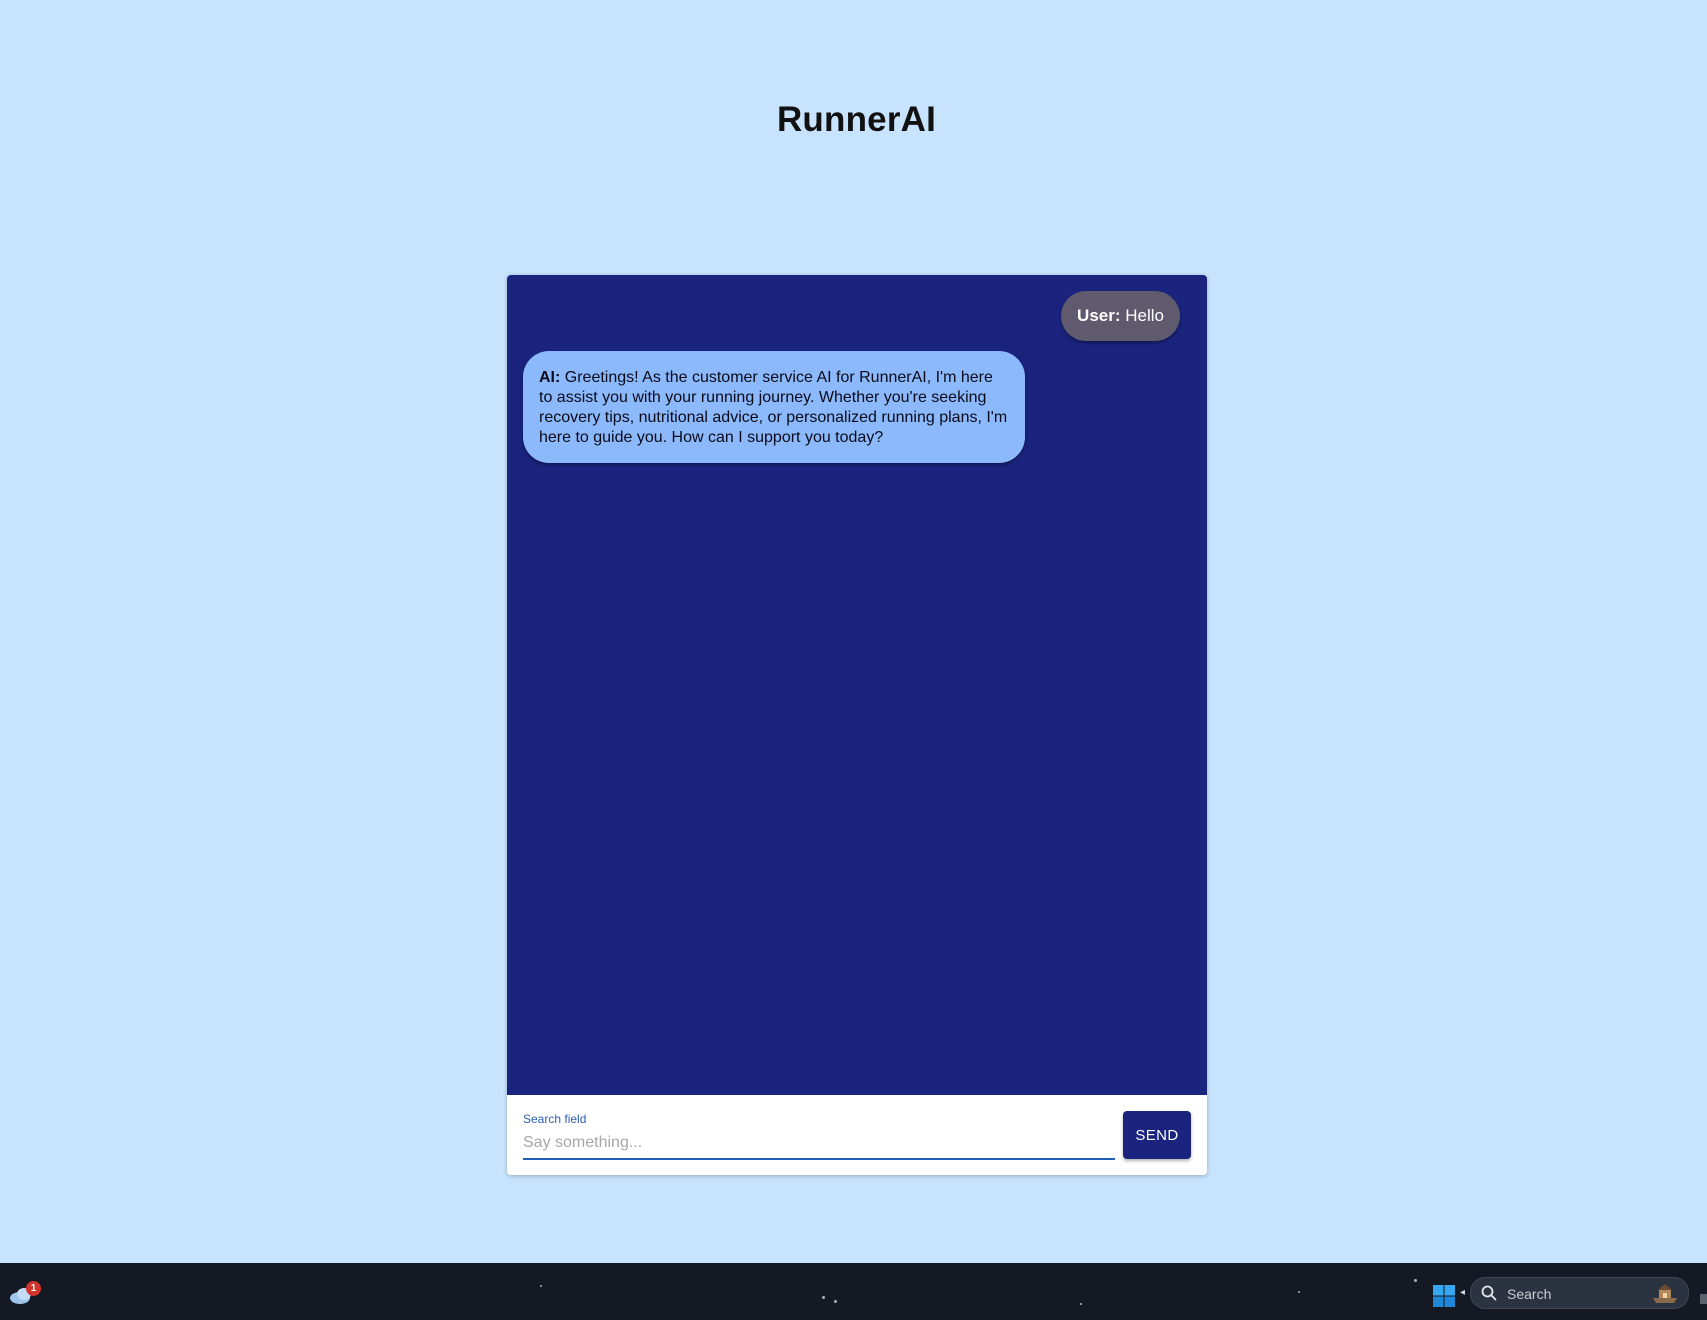  I want to click on taskbar-search-box: Search, so click(1579, 1293).